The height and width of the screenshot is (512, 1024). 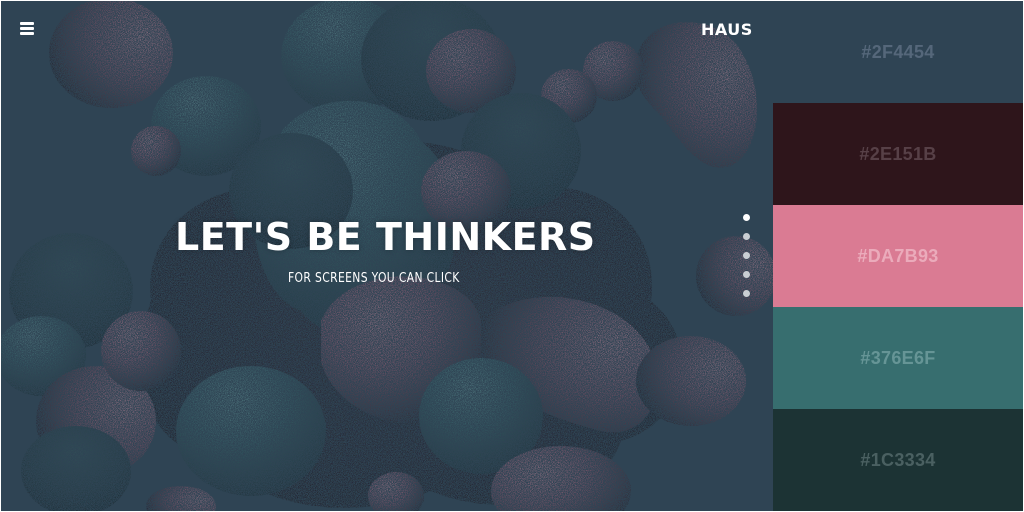 What do you see at coordinates (385, 237) in the screenshot?
I see `hero-title: LET'S BE THINKERS` at bounding box center [385, 237].